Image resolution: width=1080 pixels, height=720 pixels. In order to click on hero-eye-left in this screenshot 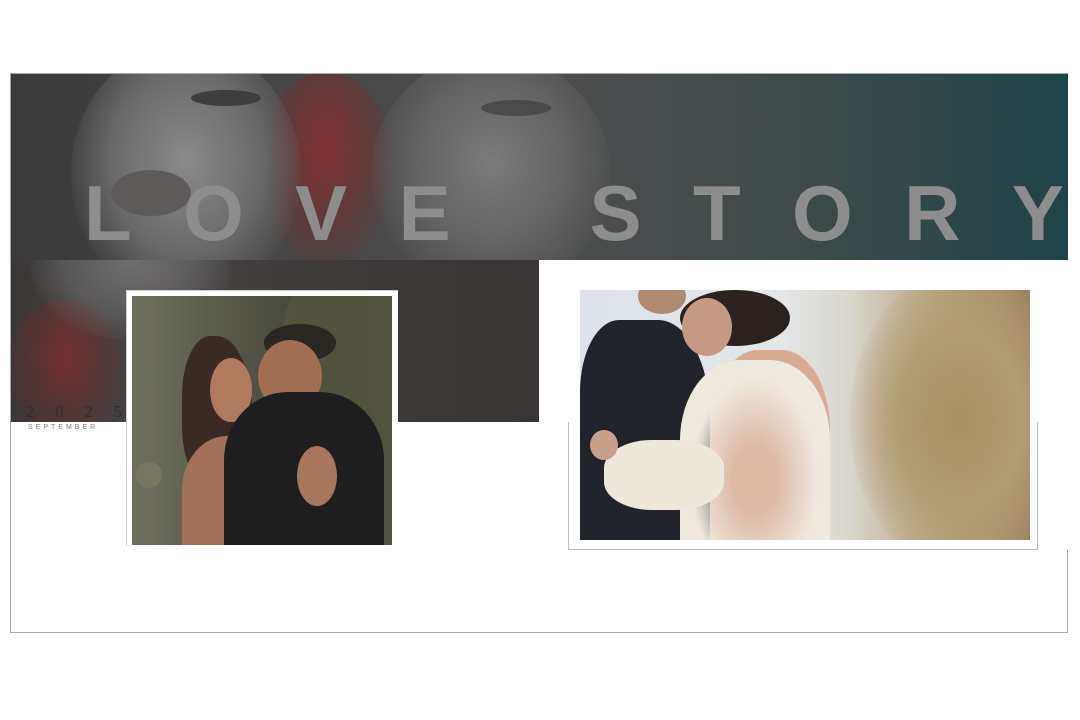, I will do `click(226, 98)`.